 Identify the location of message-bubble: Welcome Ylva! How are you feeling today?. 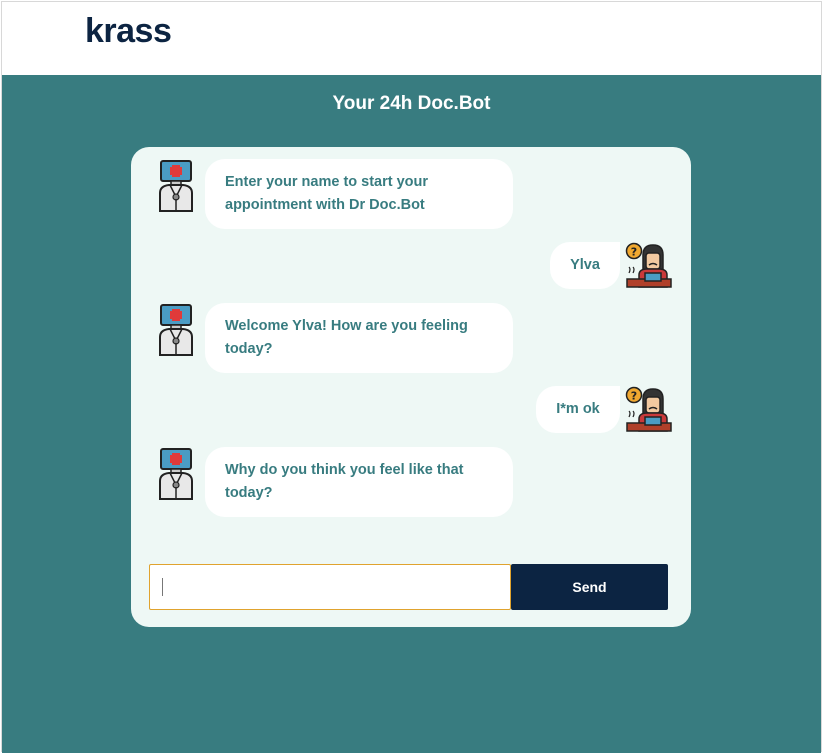
(359, 338).